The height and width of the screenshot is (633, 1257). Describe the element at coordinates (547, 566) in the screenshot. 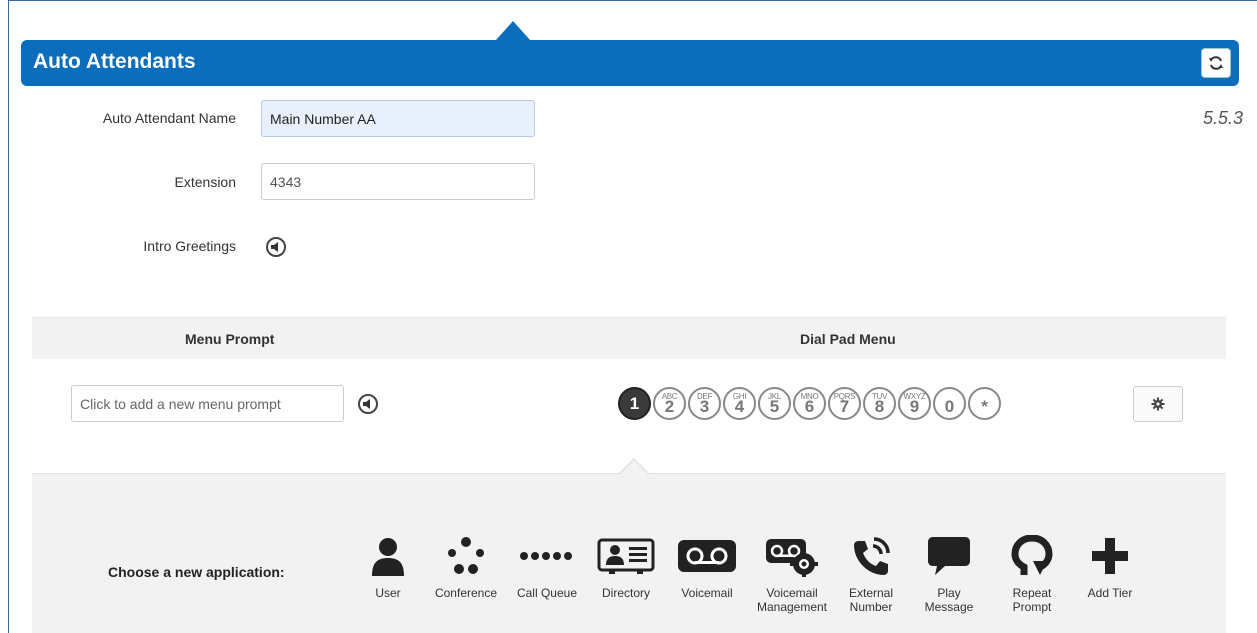

I see `app-call-queue: Call Queue` at that location.